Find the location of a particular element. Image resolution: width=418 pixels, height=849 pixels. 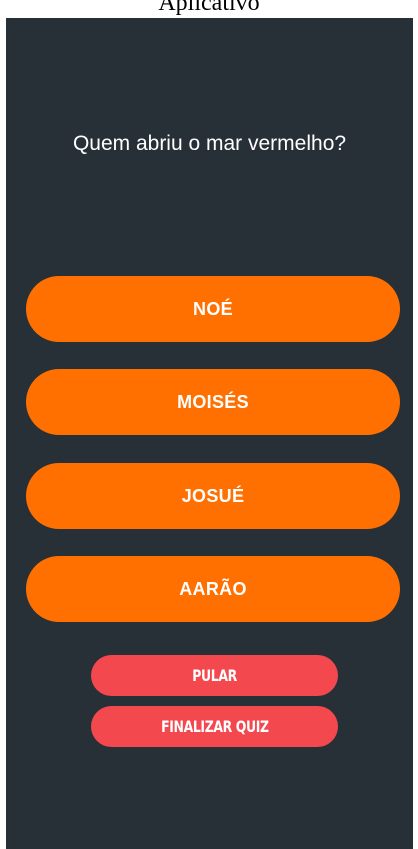

window-caption: Aplicativo is located at coordinates (209, 8).